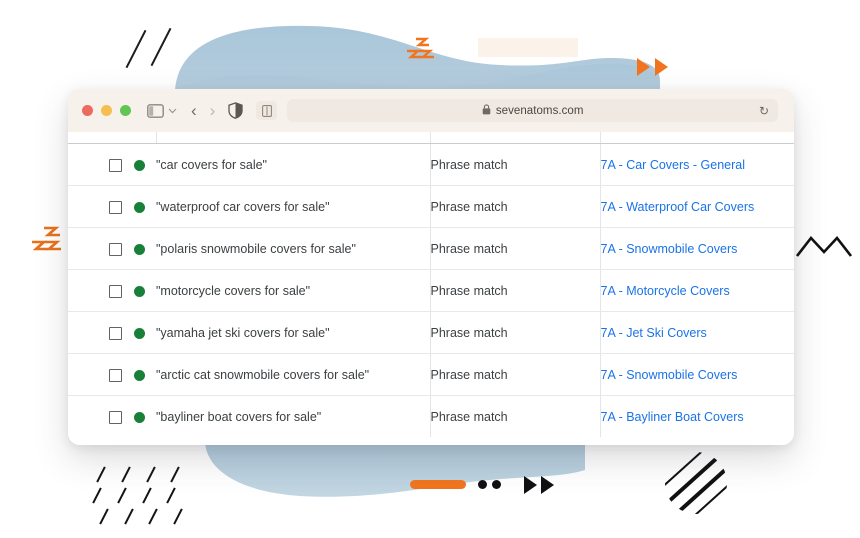  I want to click on forward-button: ›, so click(213, 110).